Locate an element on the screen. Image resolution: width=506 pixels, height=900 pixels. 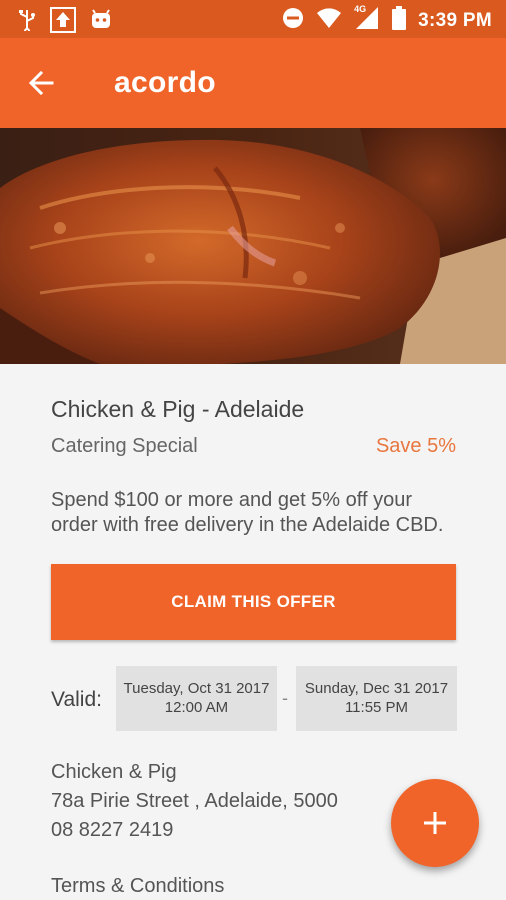
start-time: 12:00 AM is located at coordinates (196, 707).